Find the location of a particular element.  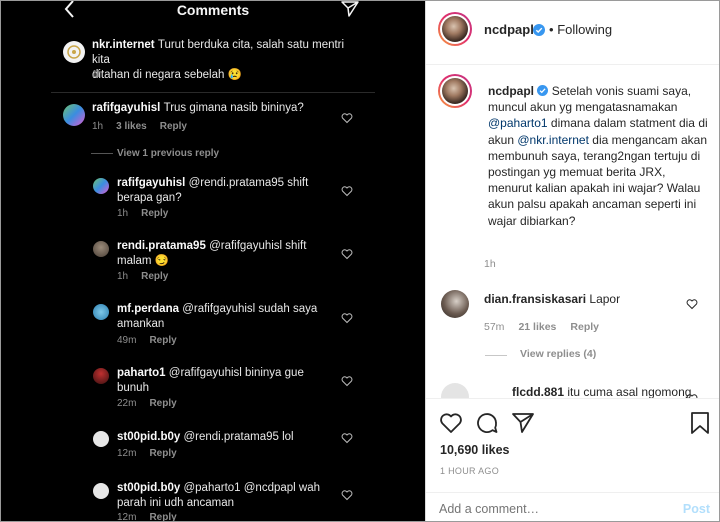

view-previous-line is located at coordinates (102, 153).